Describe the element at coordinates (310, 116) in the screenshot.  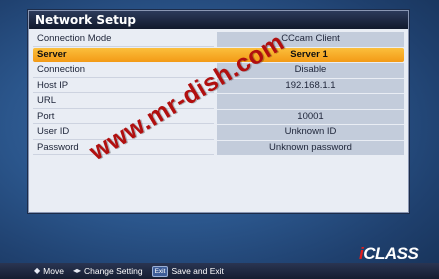
I see `setting-value: 10001` at that location.